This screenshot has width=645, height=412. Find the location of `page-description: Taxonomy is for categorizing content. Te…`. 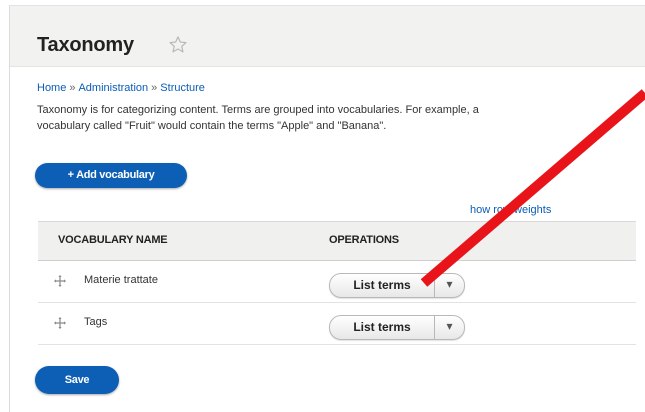

page-description: Taxonomy is for categorizing content. Te… is located at coordinates (341, 118).